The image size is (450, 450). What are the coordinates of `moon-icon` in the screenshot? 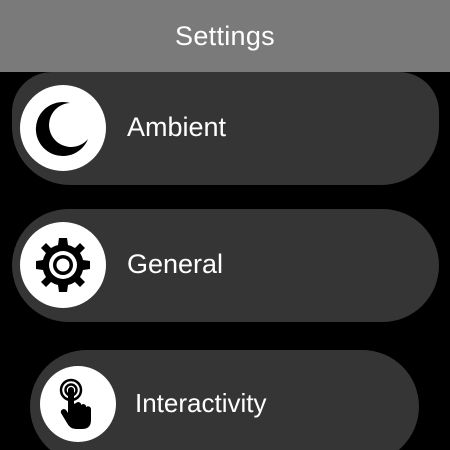 It's located at (61, 129).